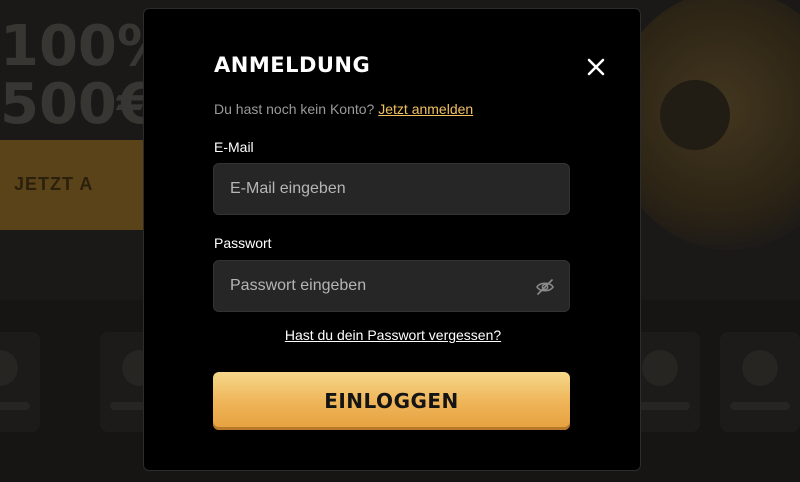 The width and height of the screenshot is (800, 482). I want to click on close-button, so click(596, 67).